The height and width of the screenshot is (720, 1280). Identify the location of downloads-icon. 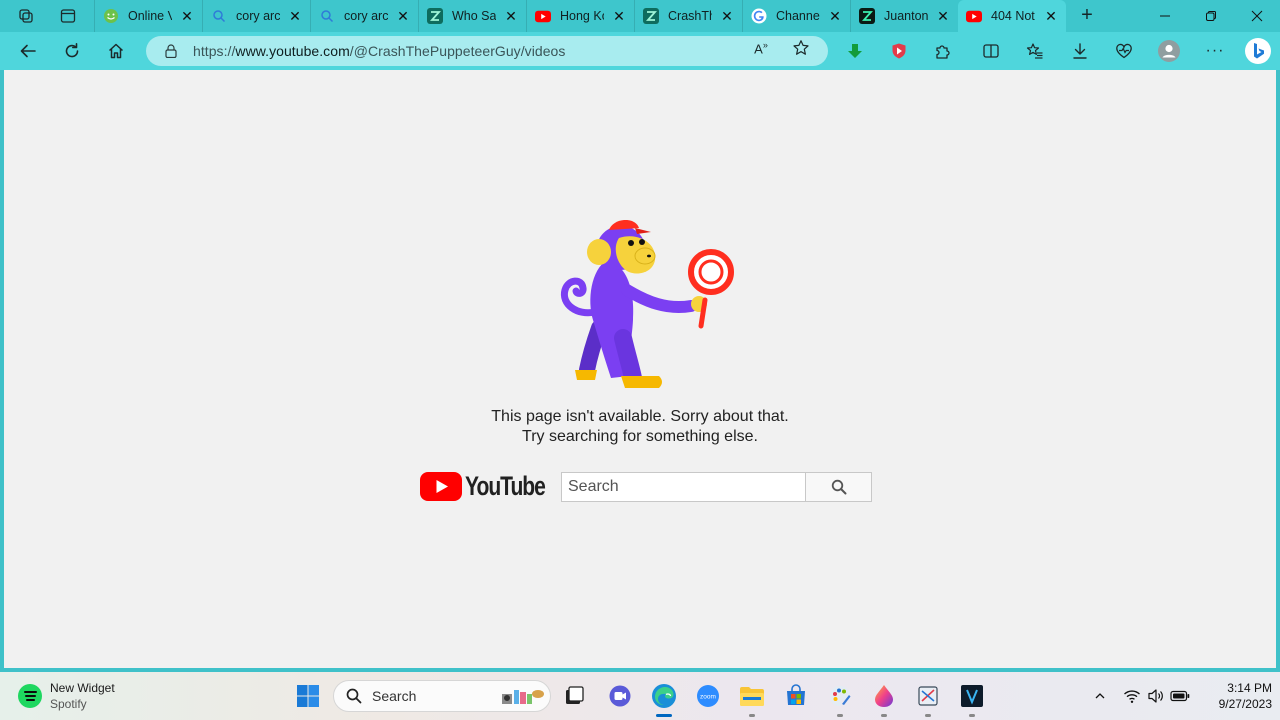
(1080, 51).